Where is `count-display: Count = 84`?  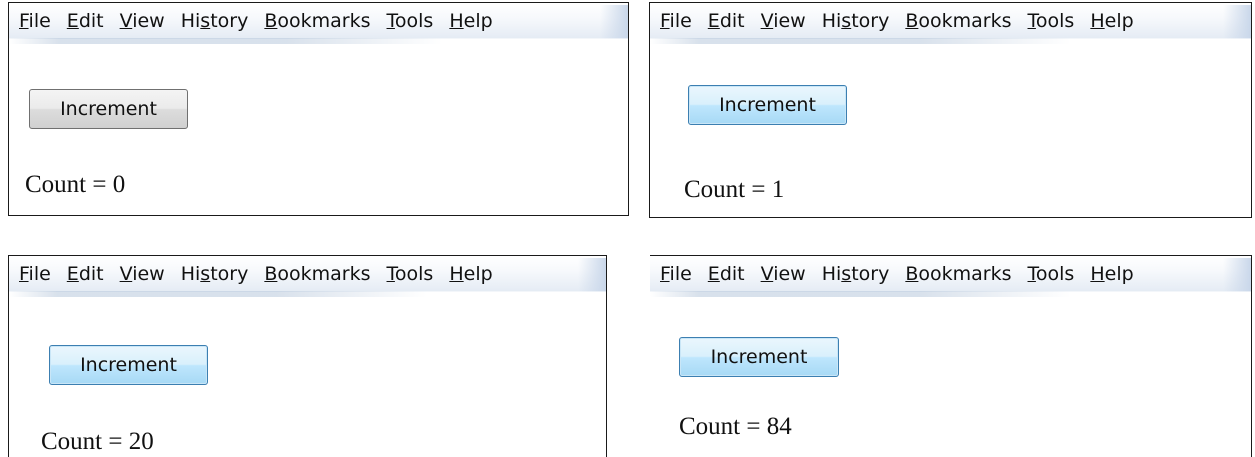
count-display: Count = 84 is located at coordinates (735, 426).